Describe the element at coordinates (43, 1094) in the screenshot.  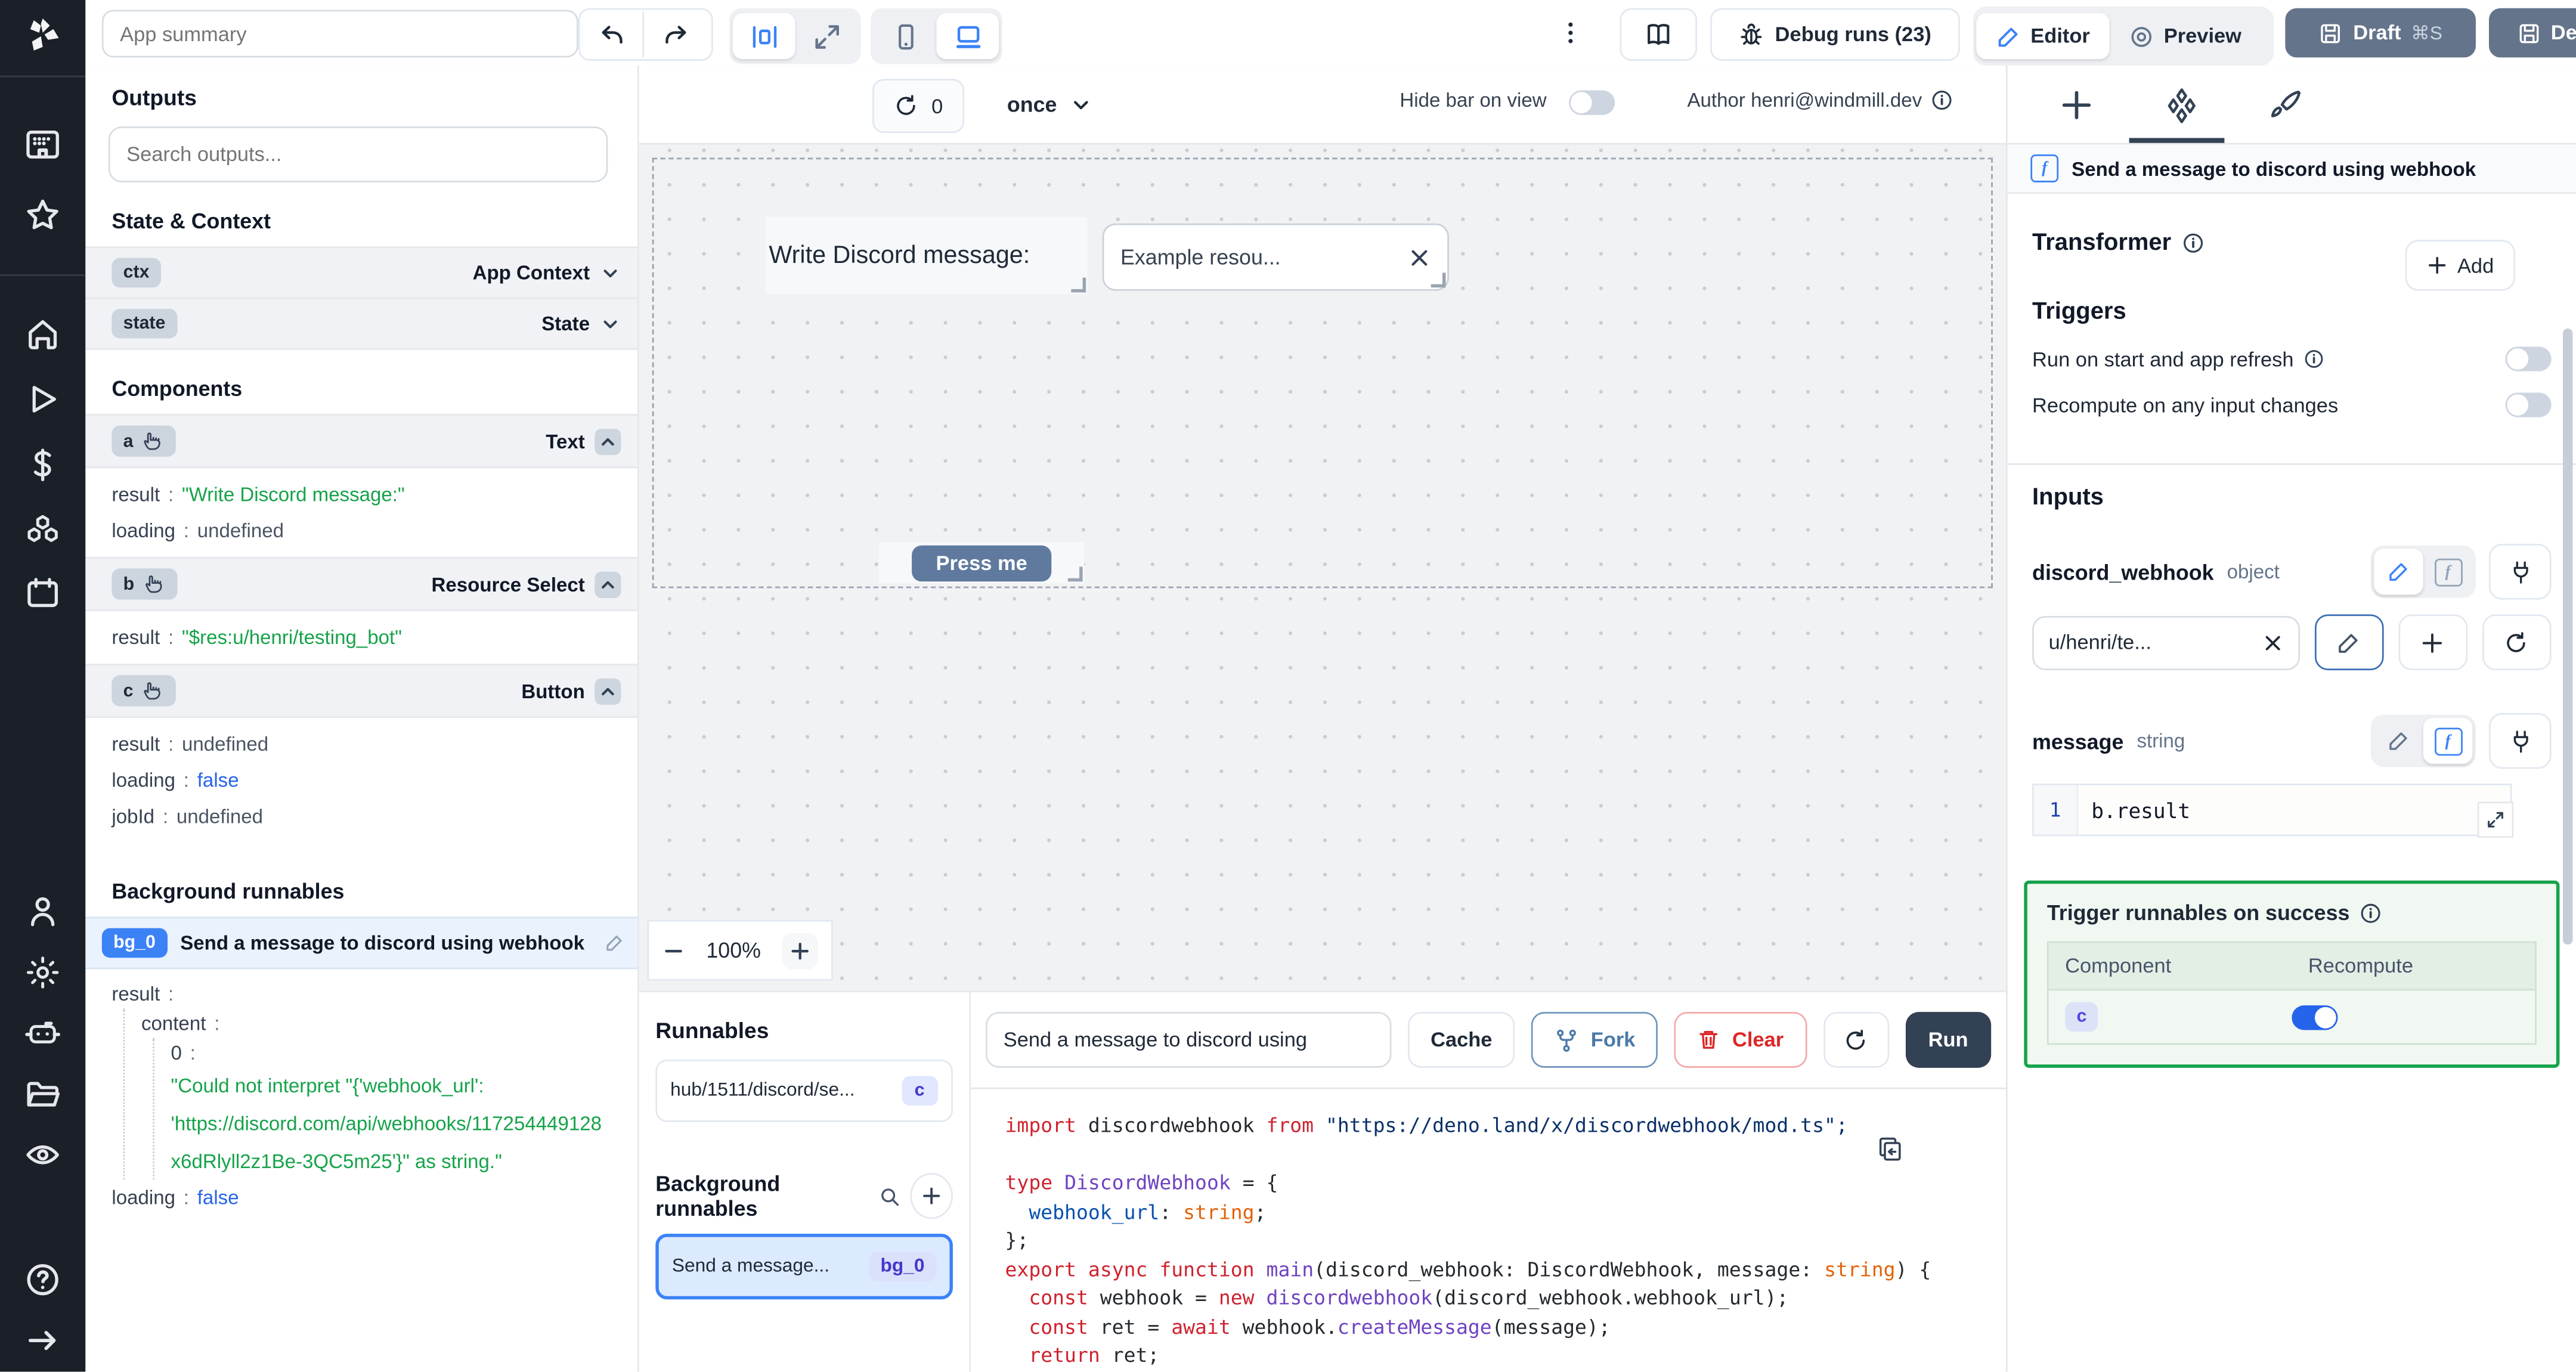
I see `folder-icon` at that location.